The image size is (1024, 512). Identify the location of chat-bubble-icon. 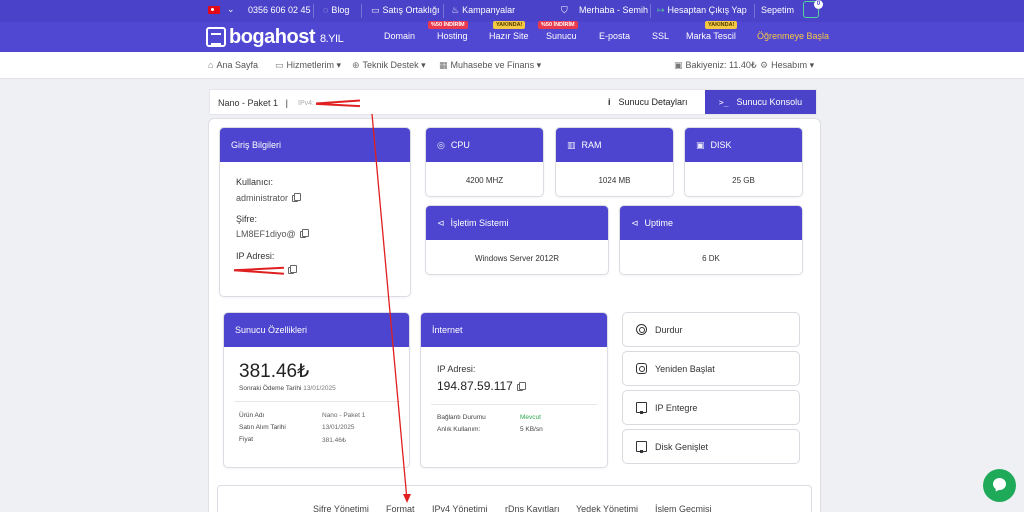
(999, 485).